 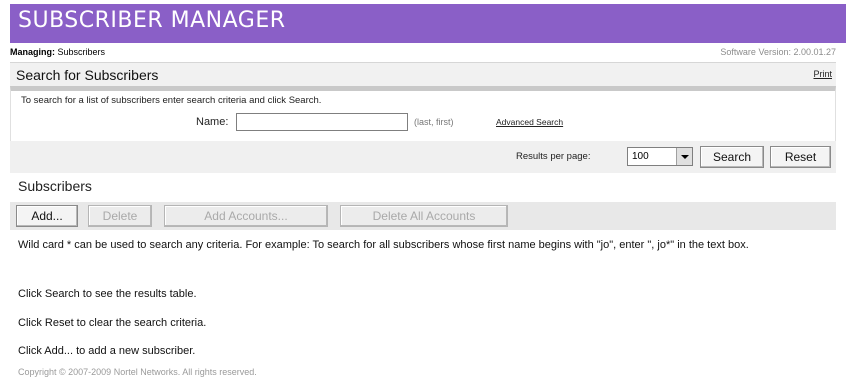 What do you see at coordinates (800, 157) in the screenshot?
I see `reset-button: Reset` at bounding box center [800, 157].